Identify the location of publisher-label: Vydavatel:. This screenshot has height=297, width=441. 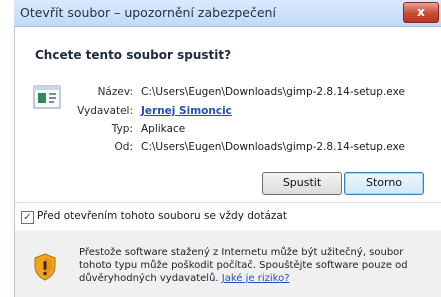
(105, 111).